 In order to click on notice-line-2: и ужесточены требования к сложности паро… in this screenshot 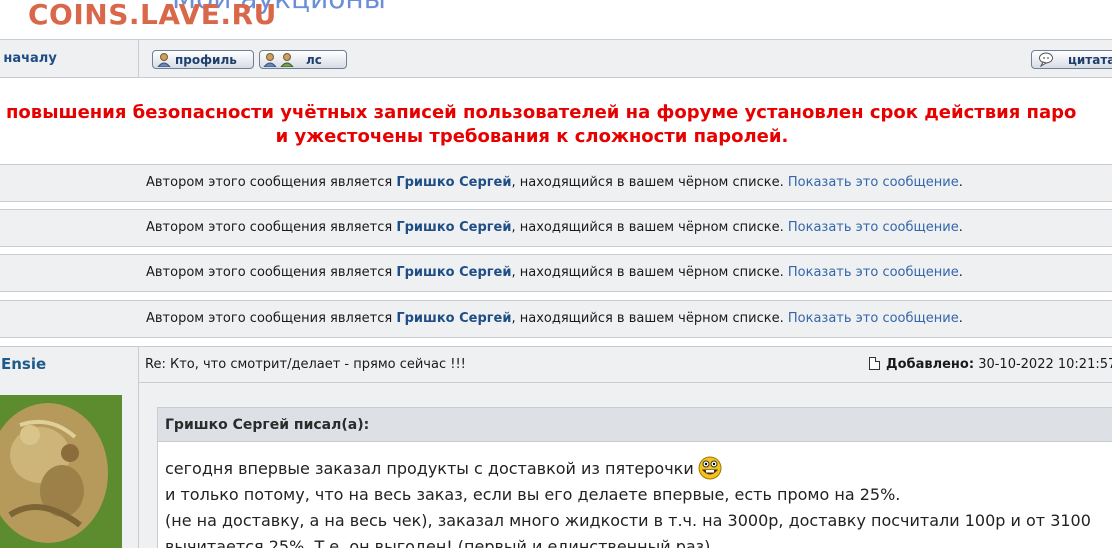, I will do `click(532, 136)`.